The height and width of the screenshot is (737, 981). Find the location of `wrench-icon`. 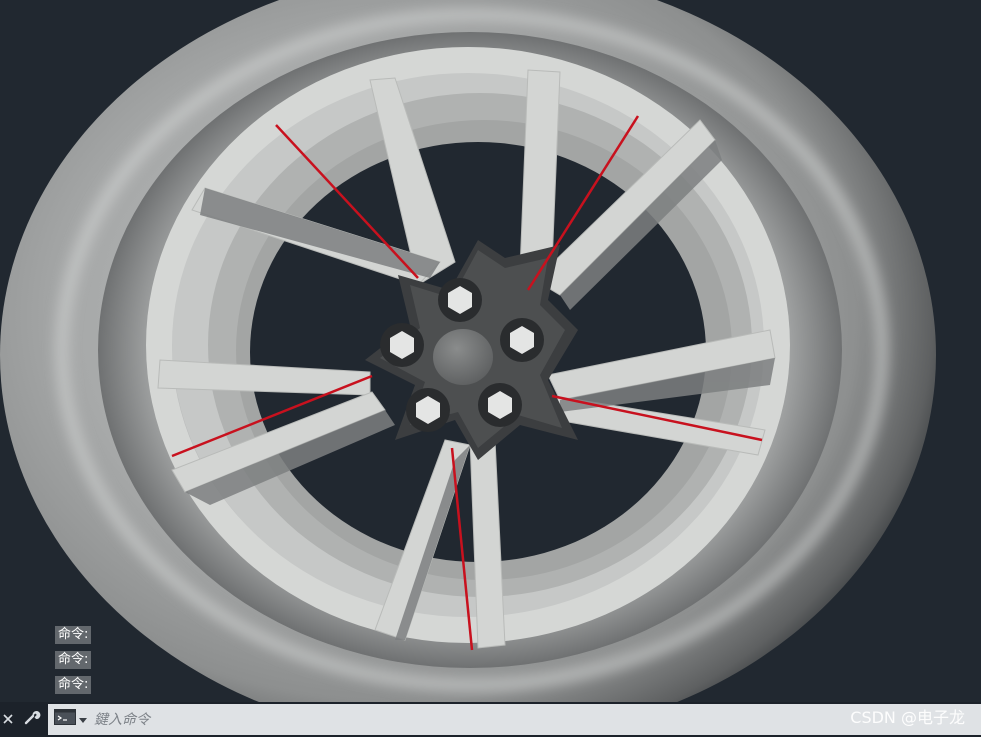

wrench-icon is located at coordinates (32, 719).